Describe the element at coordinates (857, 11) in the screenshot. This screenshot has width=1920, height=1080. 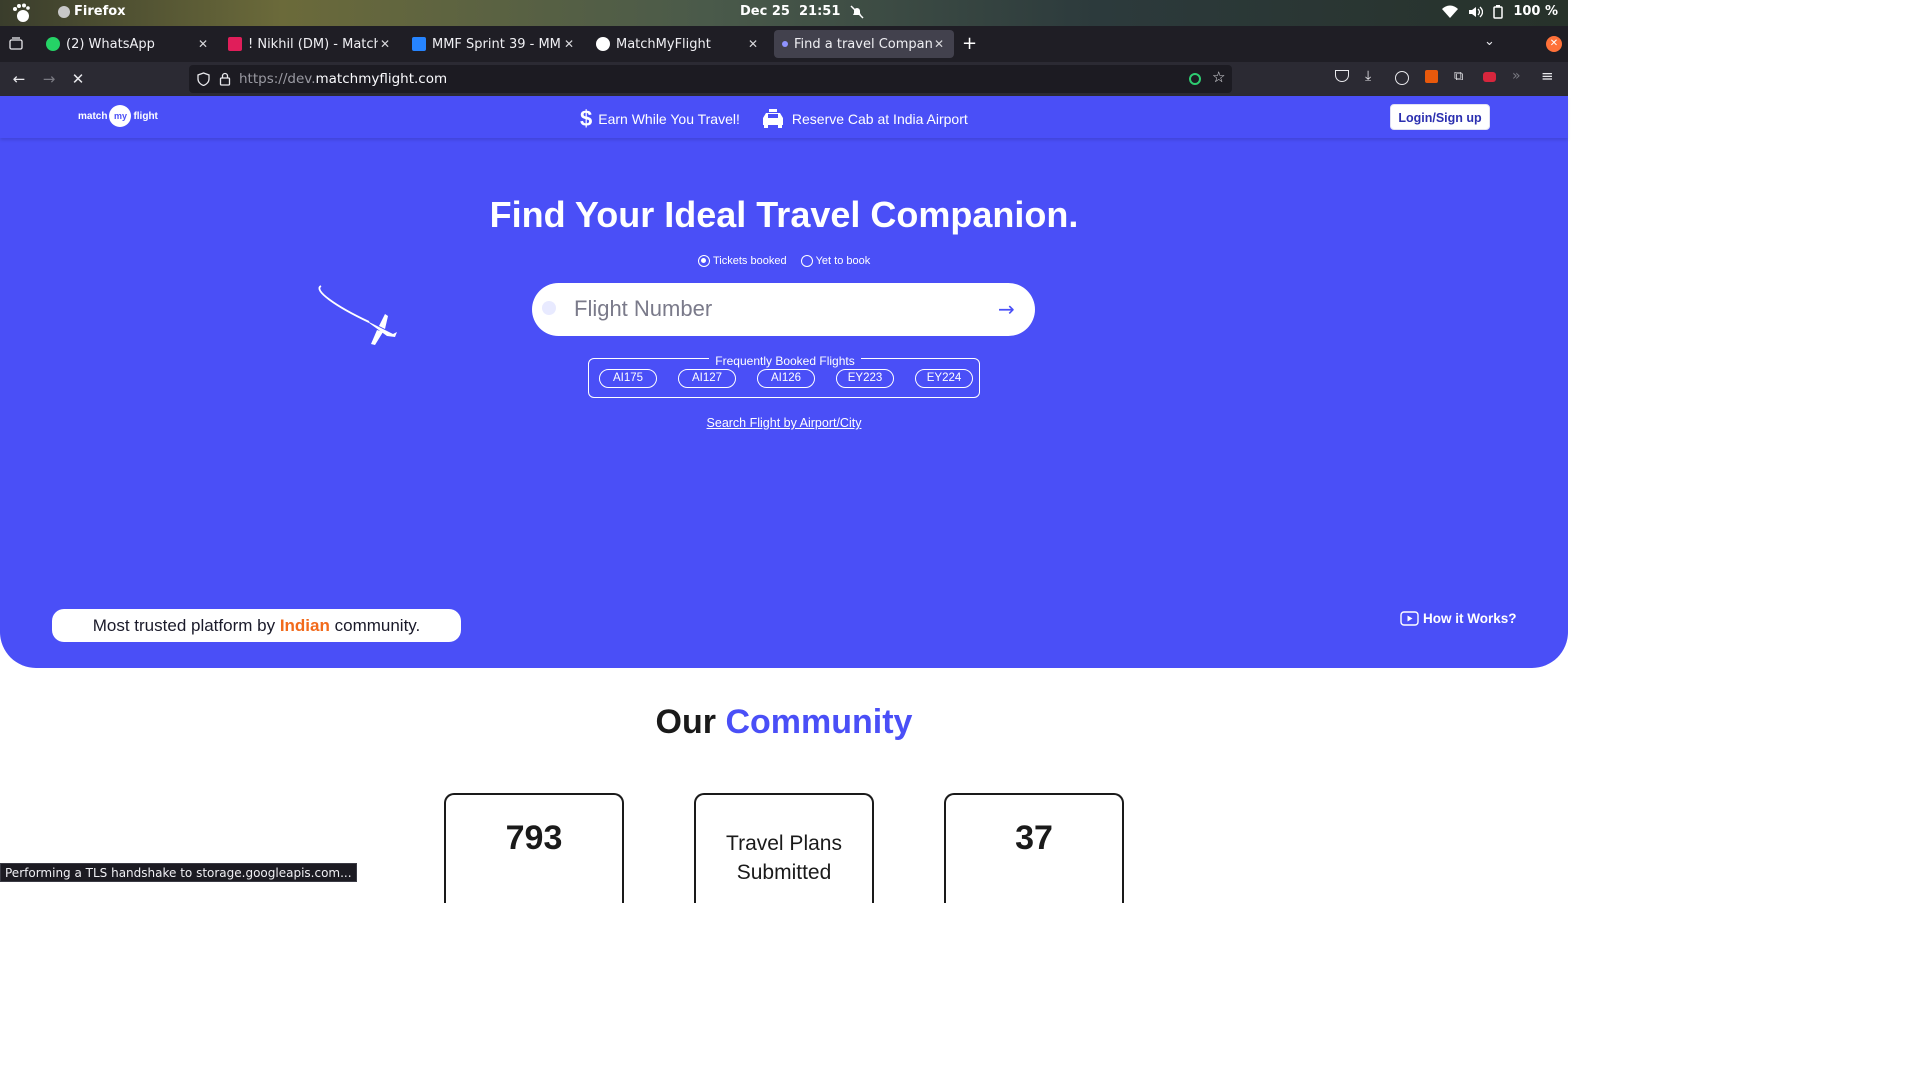
I see `bell-muted-icon` at that location.